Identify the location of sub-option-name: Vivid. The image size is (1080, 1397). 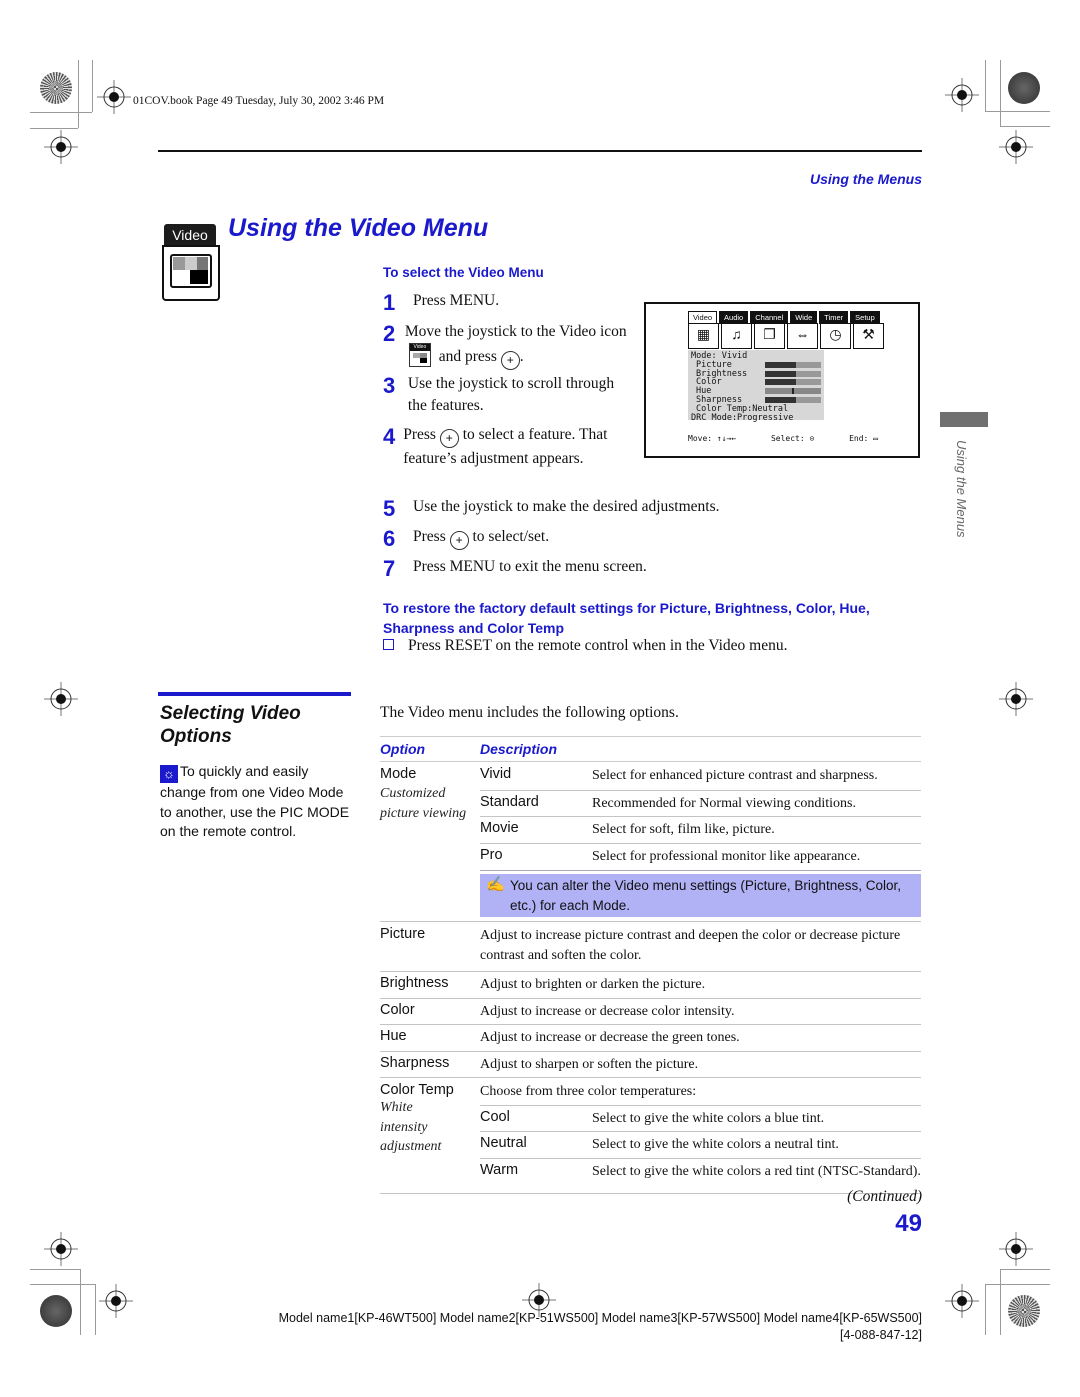
(536, 776).